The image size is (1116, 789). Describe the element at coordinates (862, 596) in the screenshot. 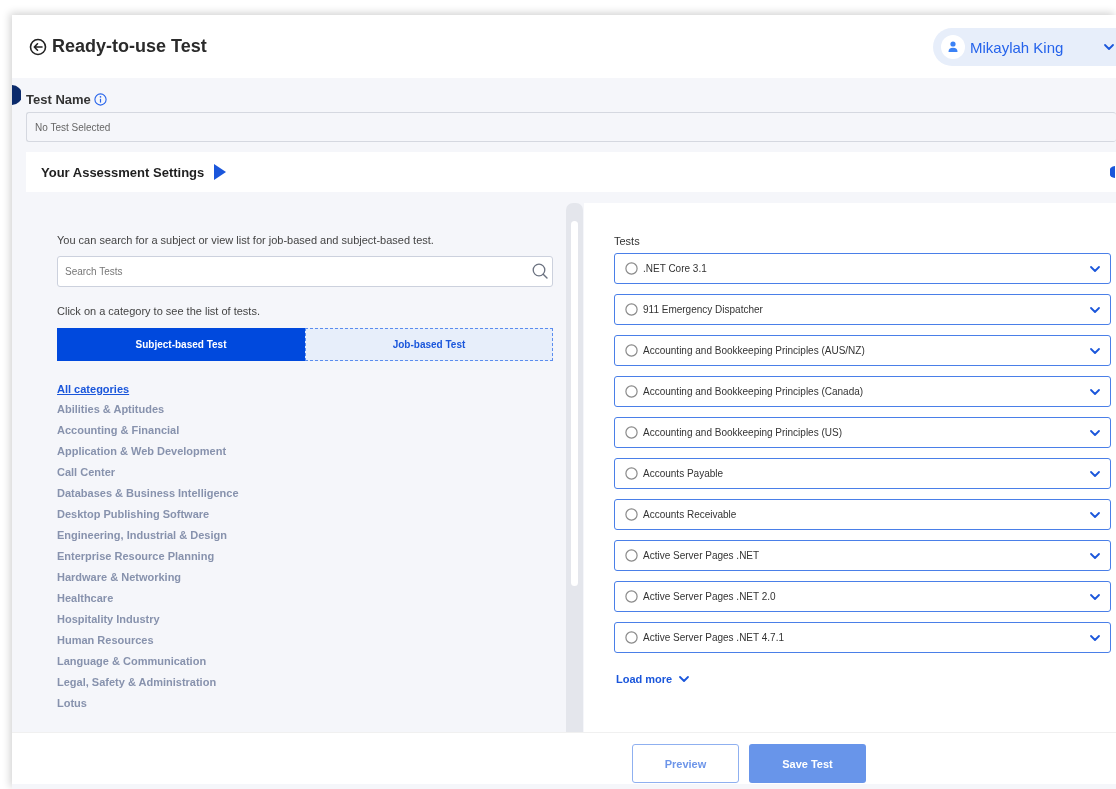

I see `test-item: Active Server Pages .NET 2.0` at that location.